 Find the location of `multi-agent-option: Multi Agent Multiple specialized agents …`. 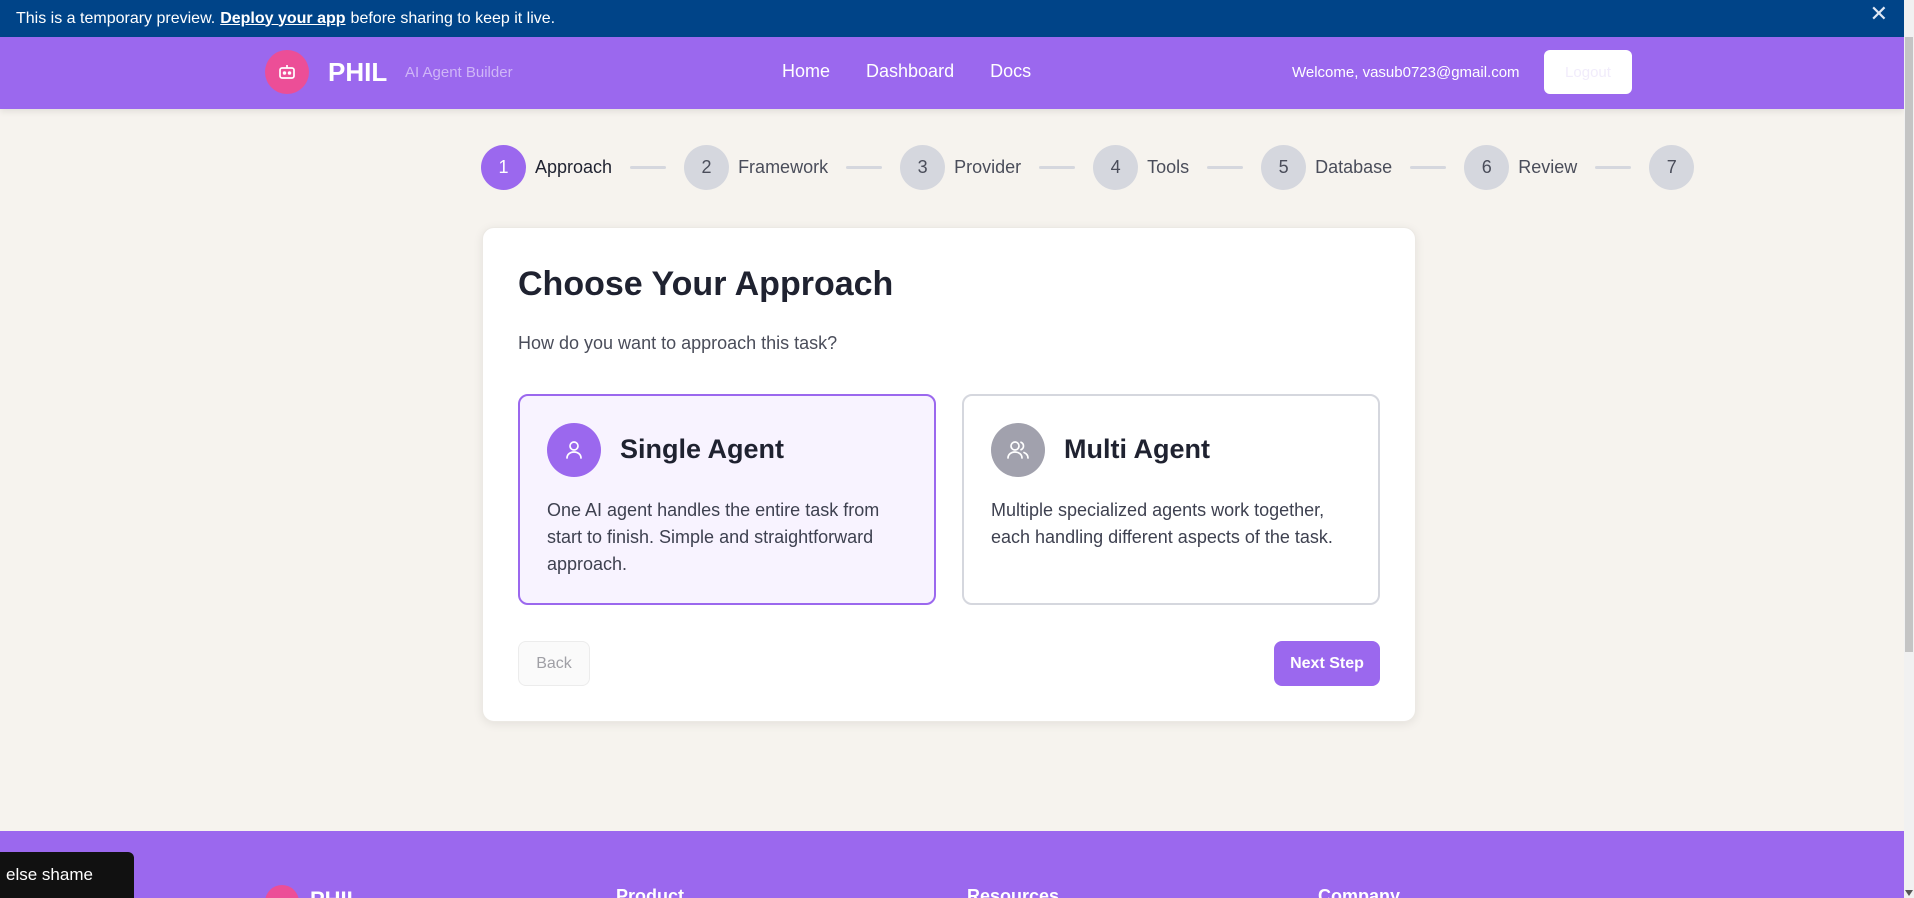

multi-agent-option: Multi Agent Multiple specialized agents … is located at coordinates (1171, 499).